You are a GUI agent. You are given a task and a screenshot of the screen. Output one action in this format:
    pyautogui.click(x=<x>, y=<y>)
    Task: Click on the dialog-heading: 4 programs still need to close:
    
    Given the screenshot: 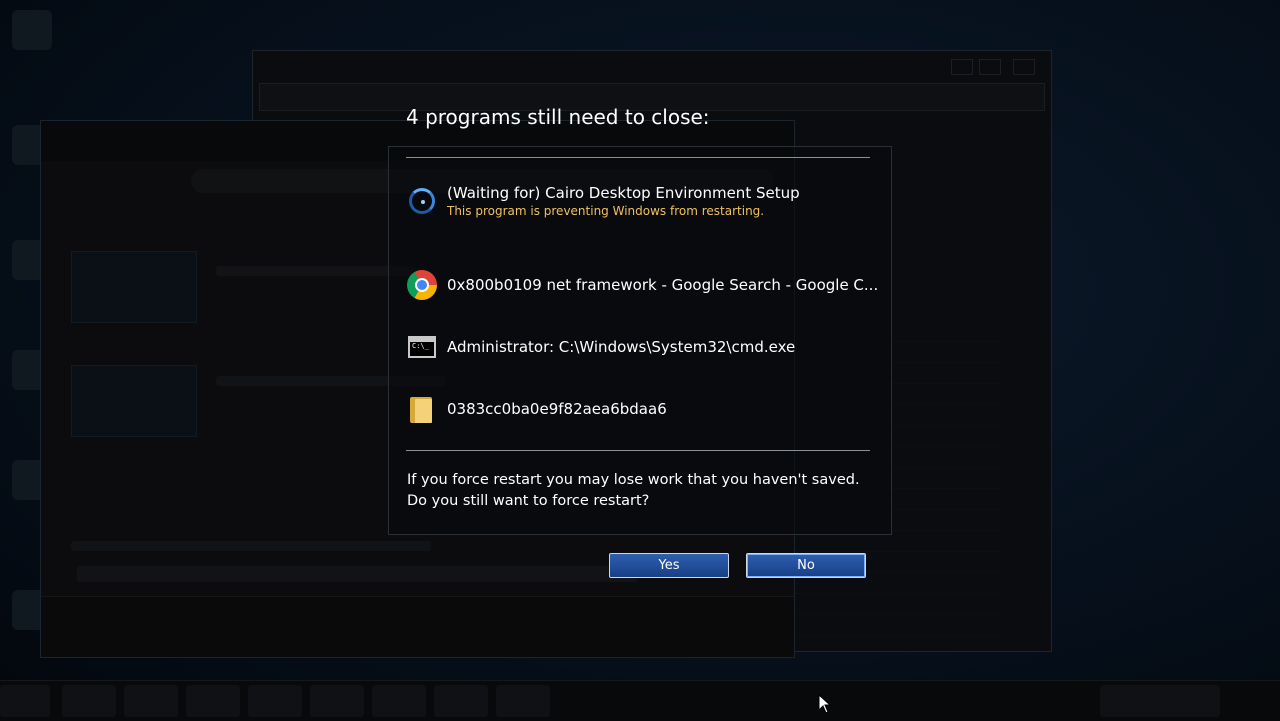 What is the action you would take?
    pyautogui.click(x=558, y=117)
    